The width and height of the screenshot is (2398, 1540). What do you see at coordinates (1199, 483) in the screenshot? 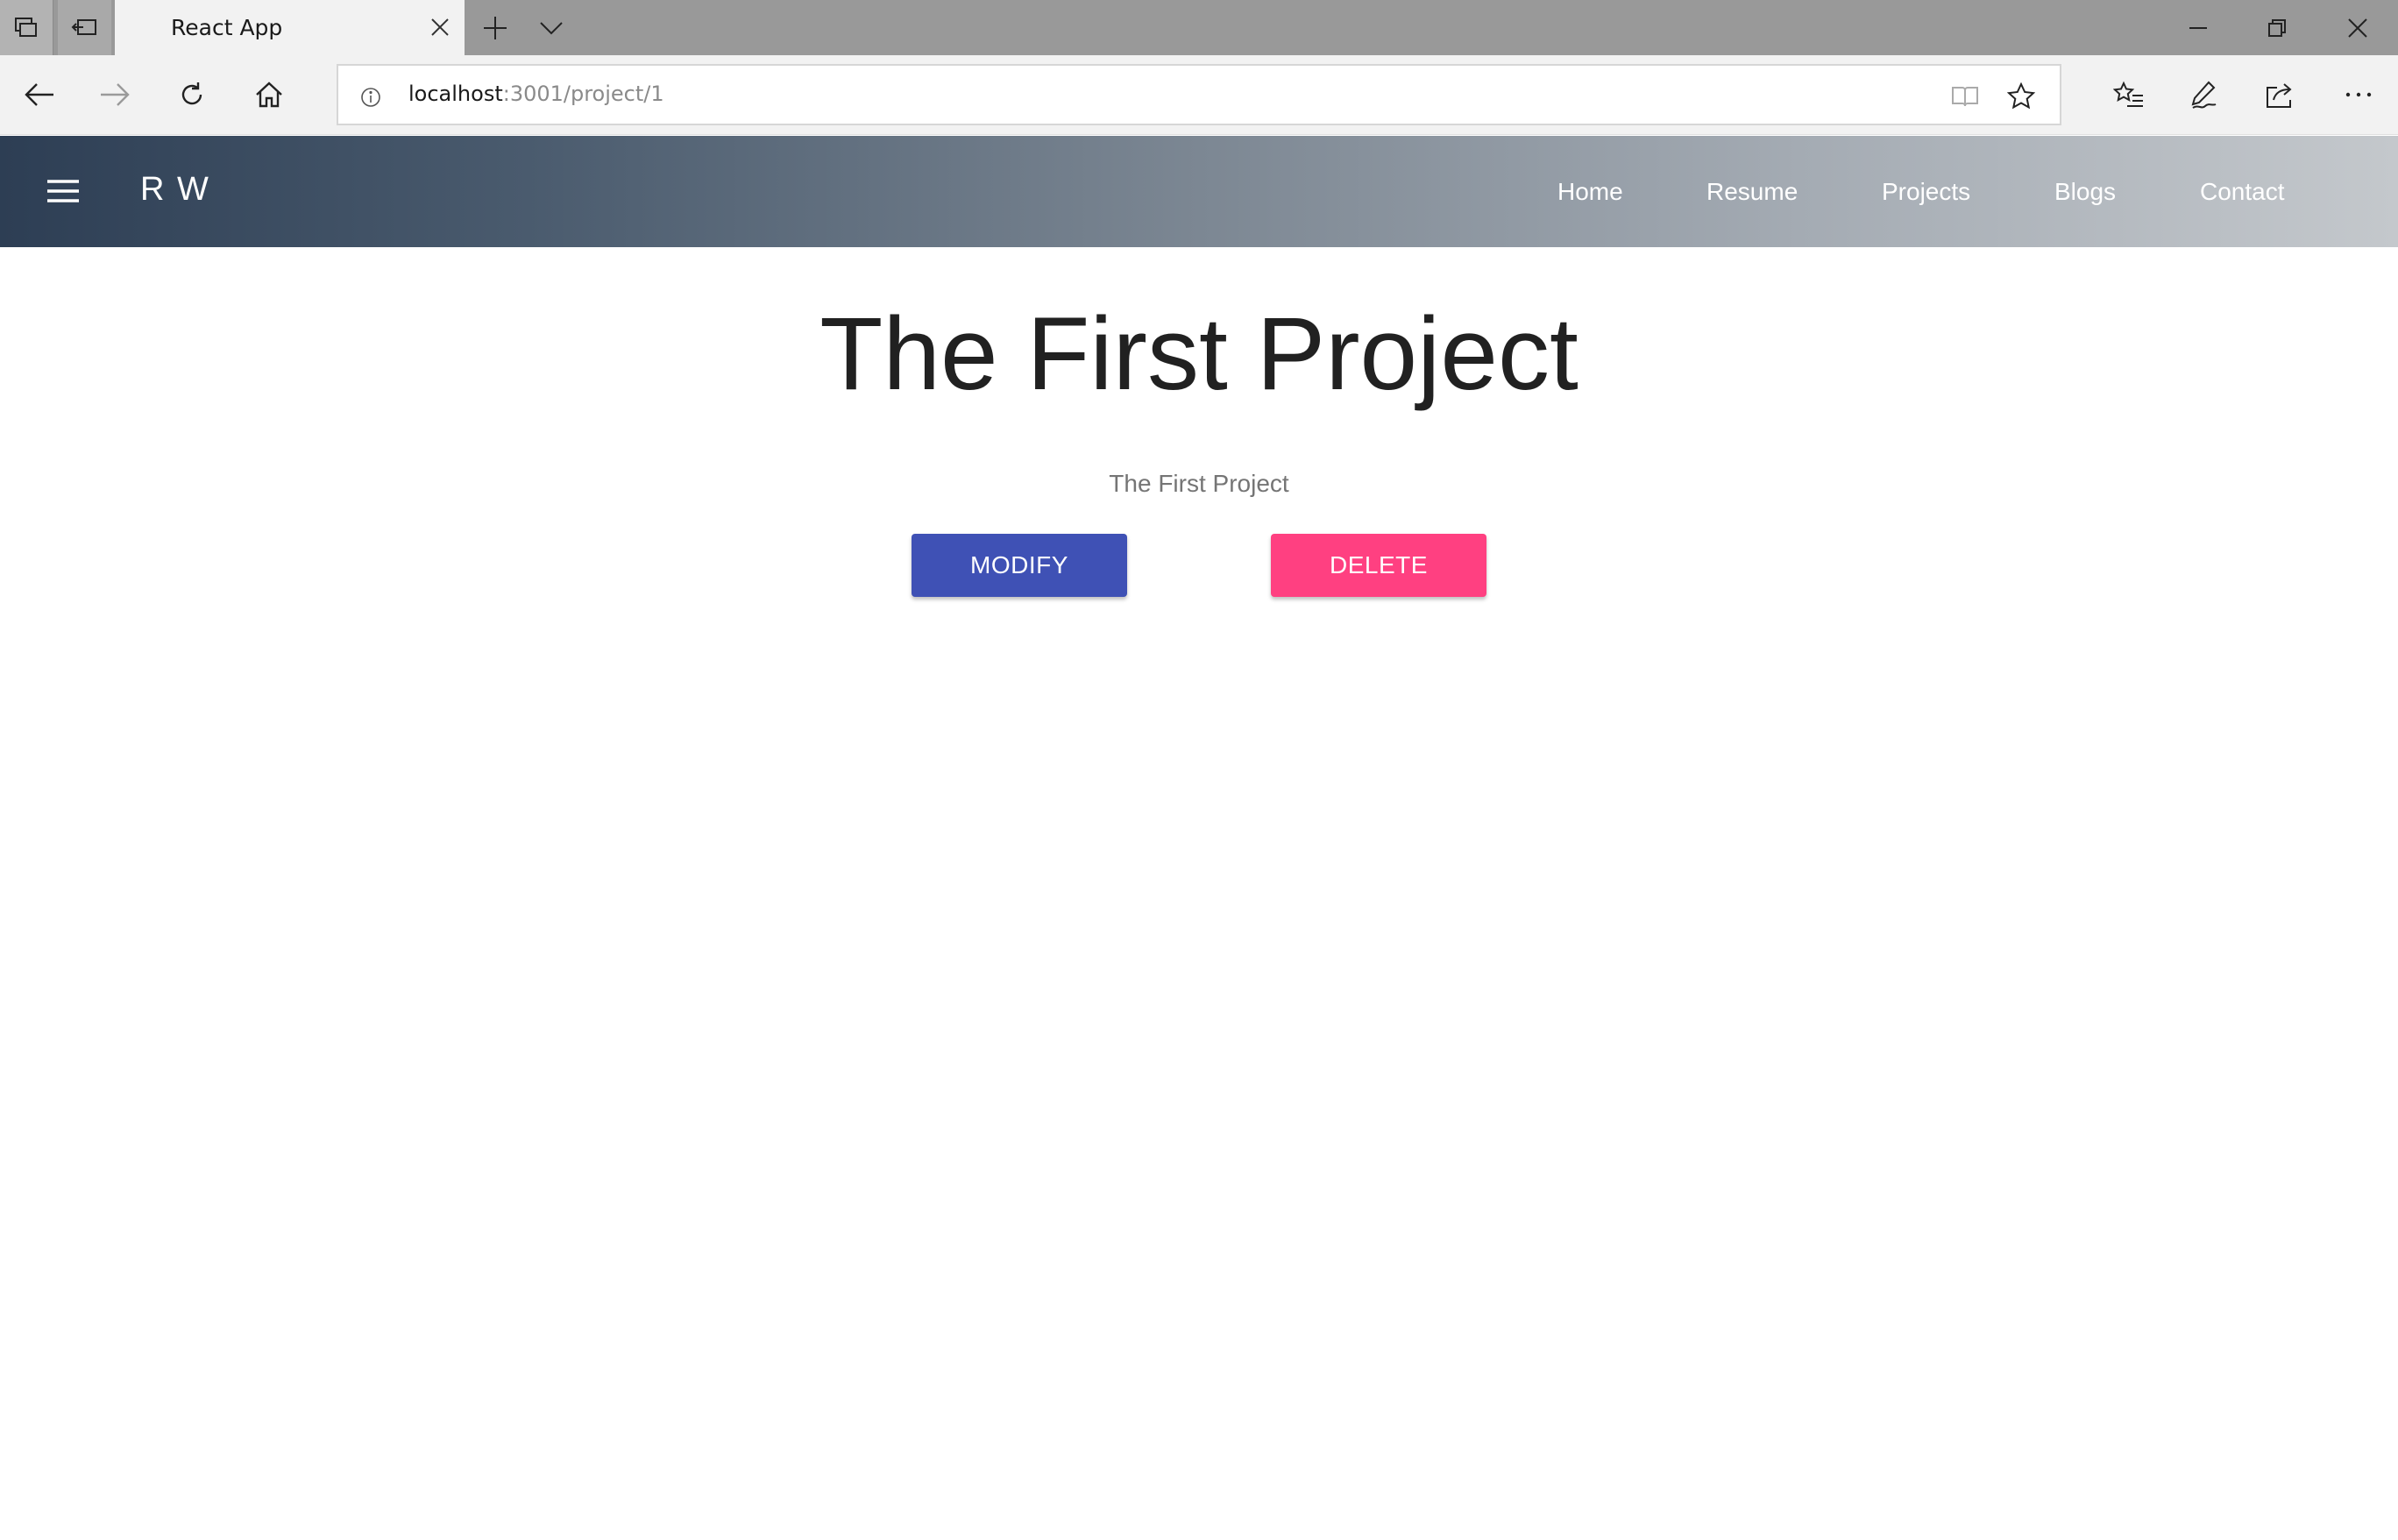
I see `project-description: The First Project` at bounding box center [1199, 483].